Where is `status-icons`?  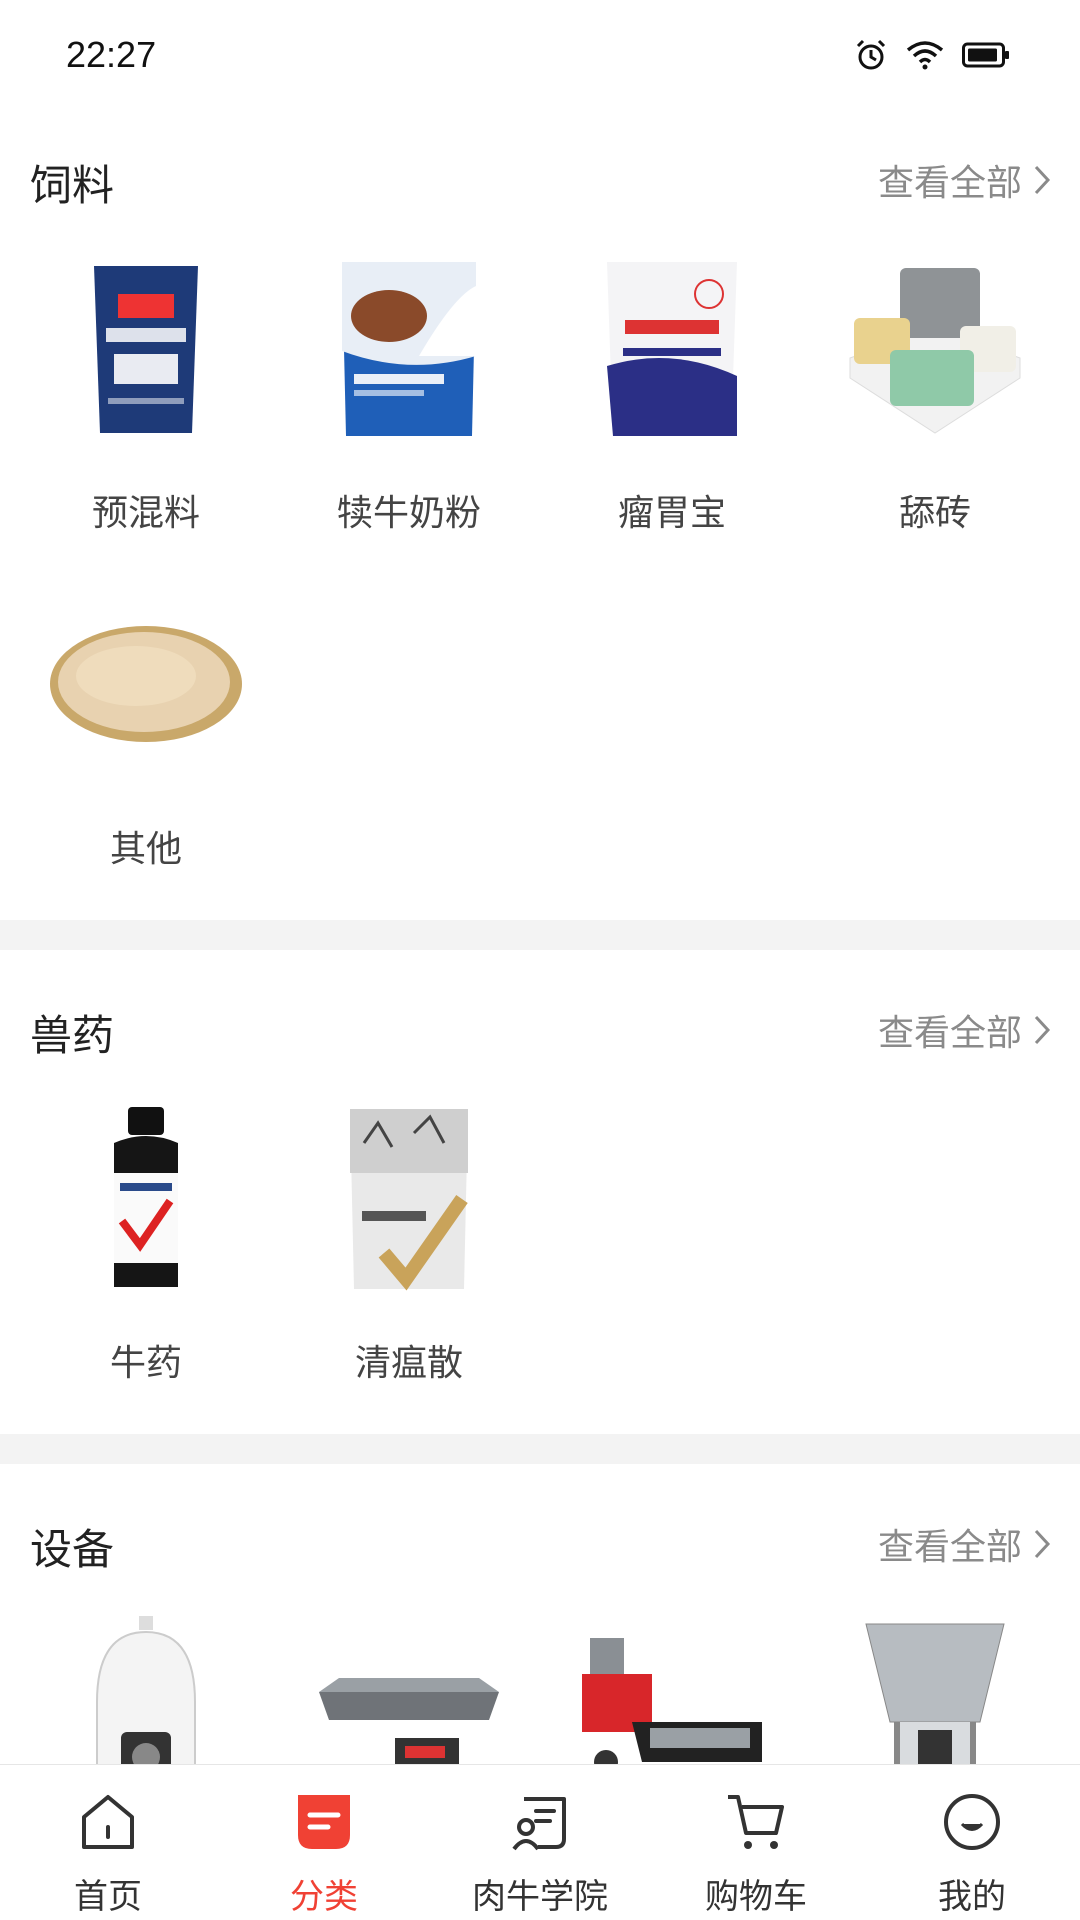
status-icons is located at coordinates (932, 55).